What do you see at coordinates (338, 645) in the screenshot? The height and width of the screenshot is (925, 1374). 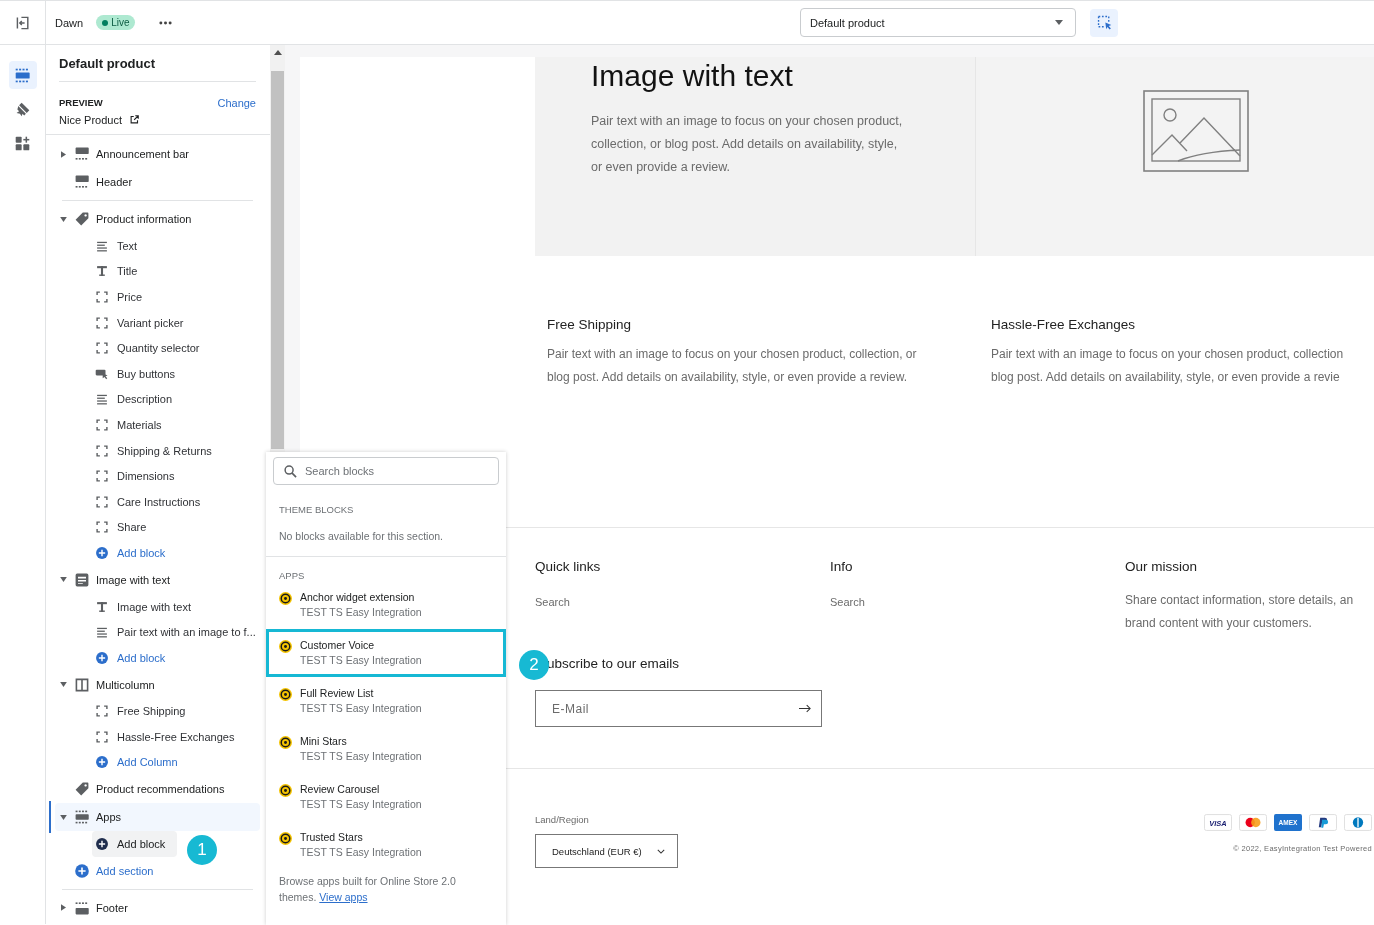 I see `app-block-name: Customer Voice` at bounding box center [338, 645].